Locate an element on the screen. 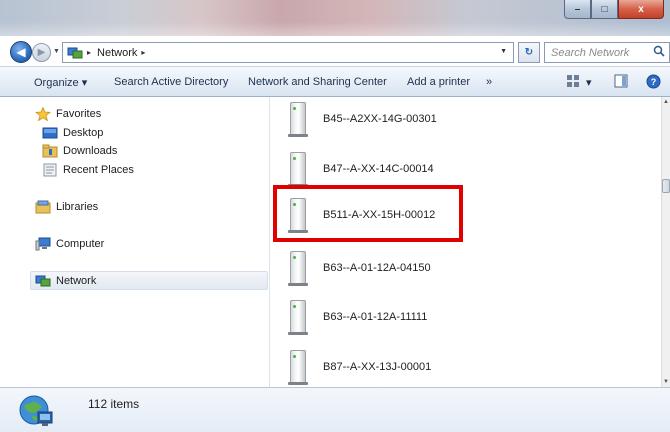 The height and width of the screenshot is (432, 670). item-name: B63--A-01-12A-04150 is located at coordinates (377, 268).